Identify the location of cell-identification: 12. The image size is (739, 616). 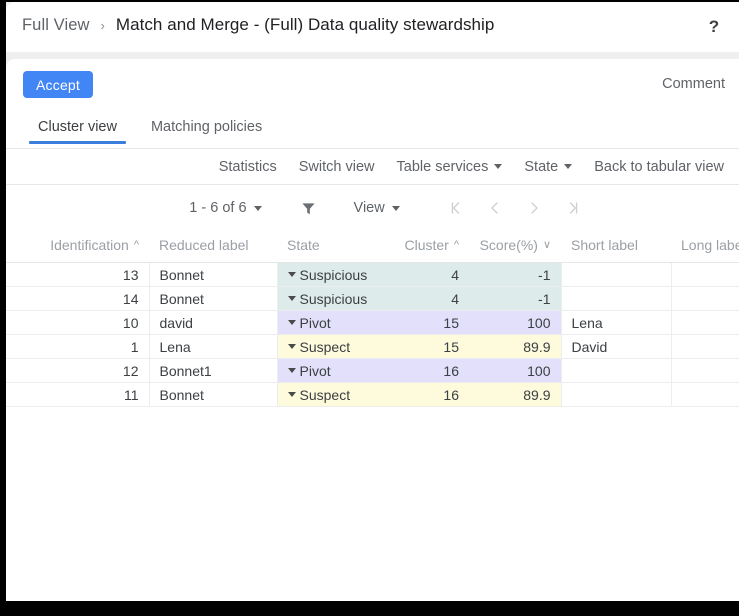
(77, 370).